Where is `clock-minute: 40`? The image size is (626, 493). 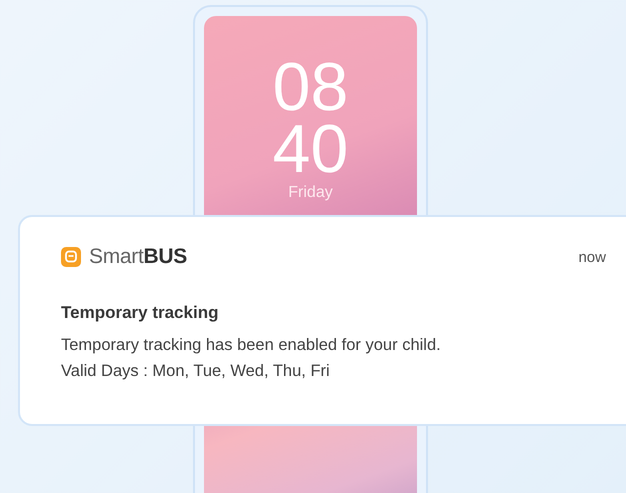 clock-minute: 40 is located at coordinates (310, 149).